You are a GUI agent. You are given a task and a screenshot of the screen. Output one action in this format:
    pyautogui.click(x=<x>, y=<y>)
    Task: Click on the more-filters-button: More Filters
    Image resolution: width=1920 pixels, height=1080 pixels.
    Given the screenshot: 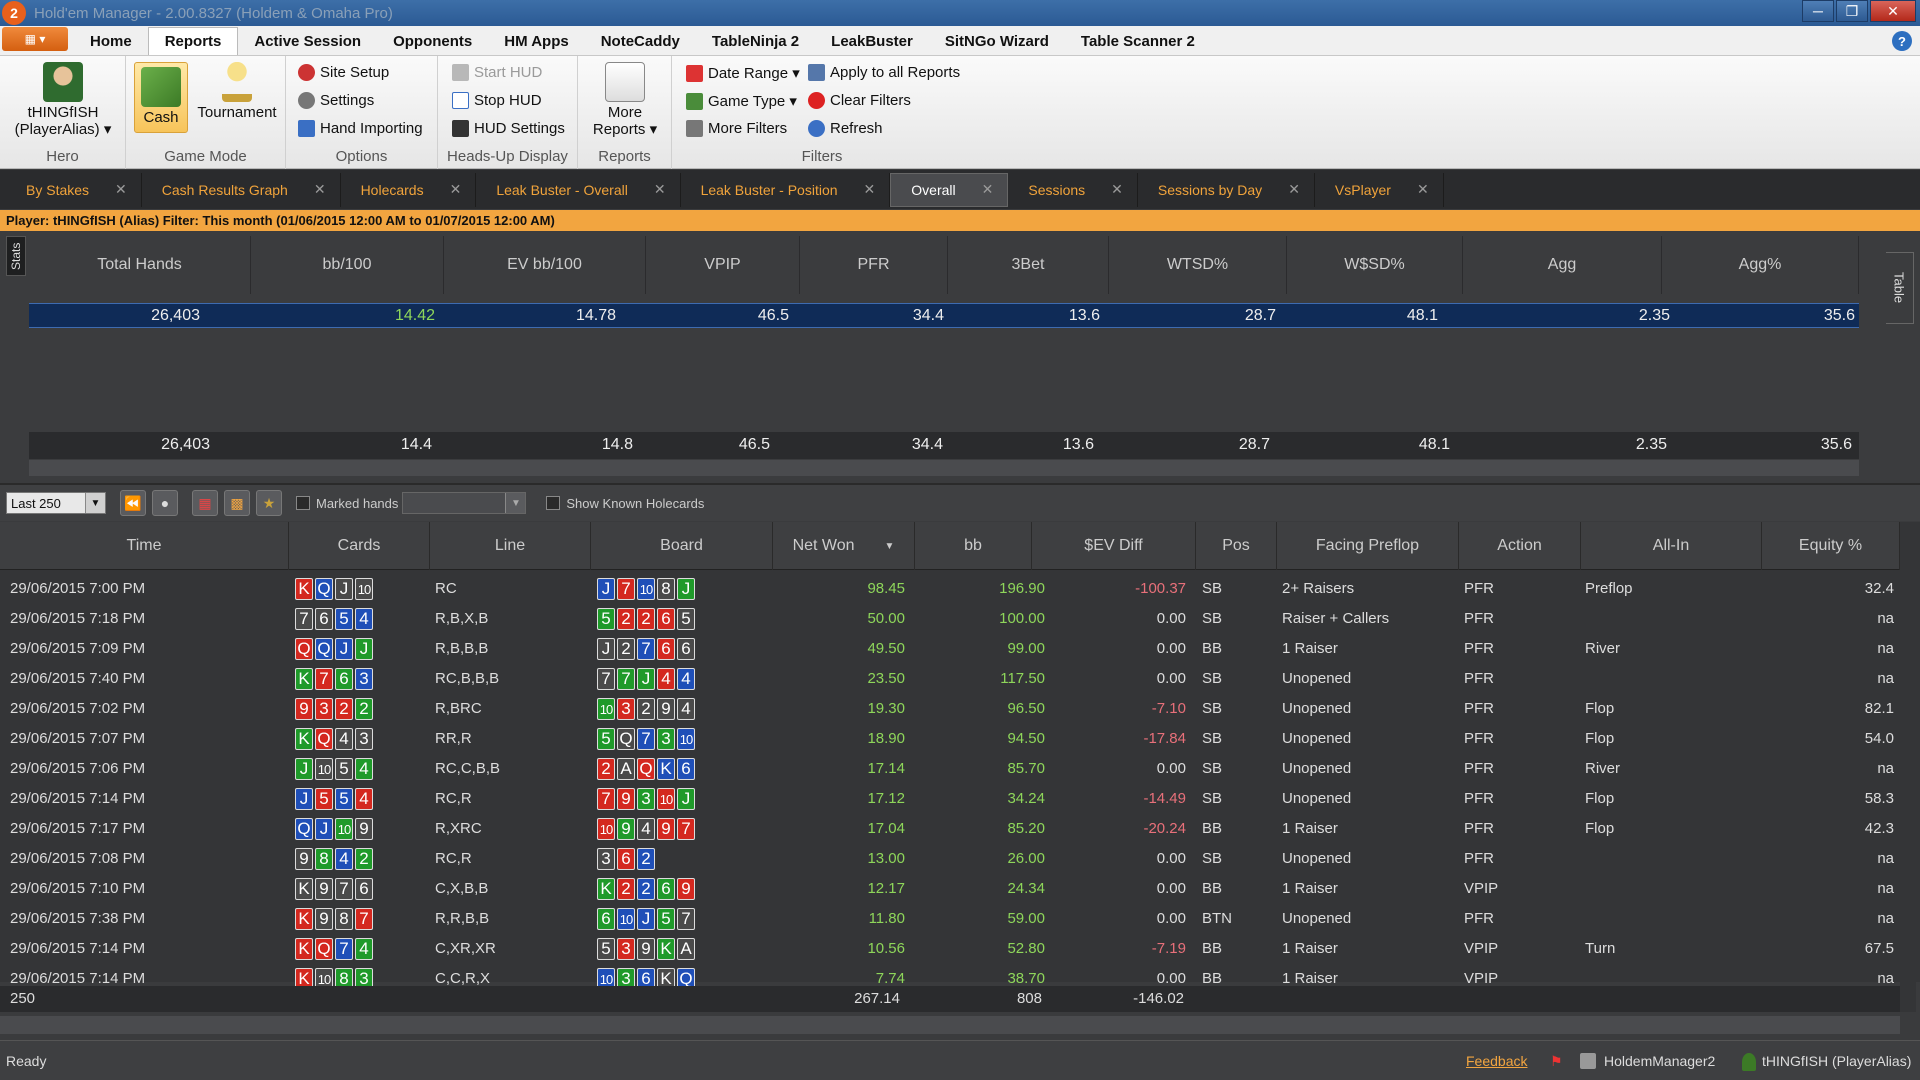 What is the action you would take?
    pyautogui.click(x=736, y=128)
    